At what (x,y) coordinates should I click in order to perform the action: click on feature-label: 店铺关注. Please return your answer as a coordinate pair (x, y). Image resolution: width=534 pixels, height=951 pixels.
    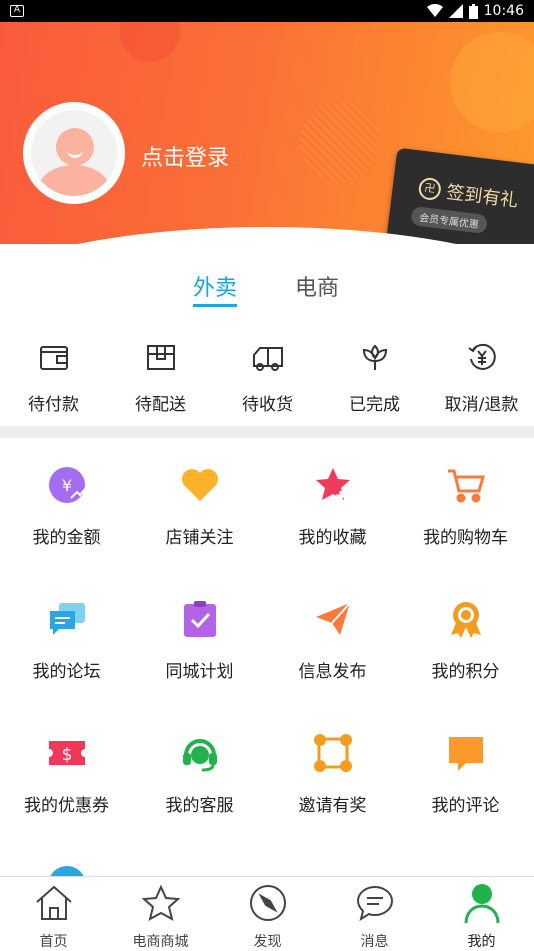
    Looking at the image, I should click on (199, 538).